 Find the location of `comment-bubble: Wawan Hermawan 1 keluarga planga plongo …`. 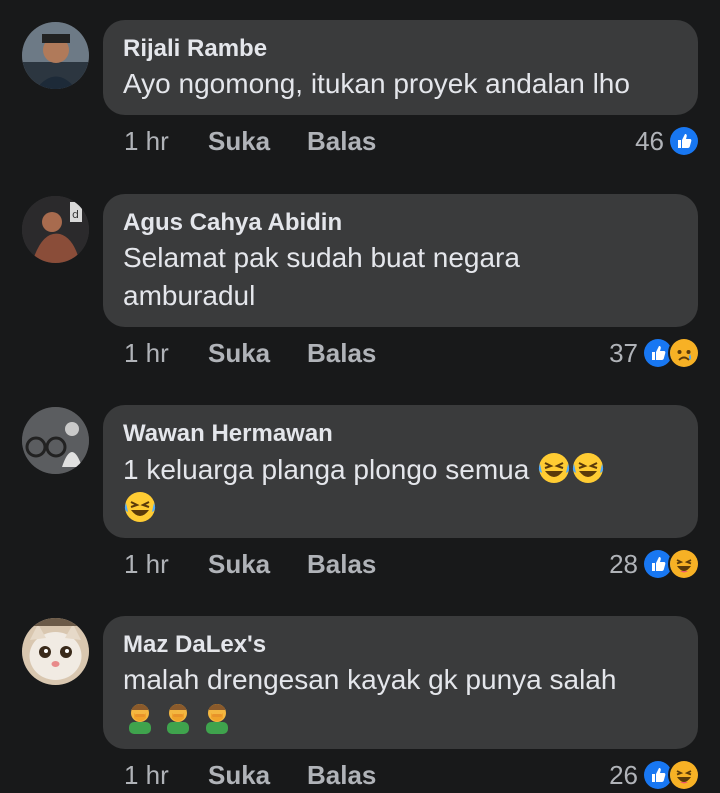

comment-bubble: Wawan Hermawan 1 keluarga planga plongo … is located at coordinates (400, 471).